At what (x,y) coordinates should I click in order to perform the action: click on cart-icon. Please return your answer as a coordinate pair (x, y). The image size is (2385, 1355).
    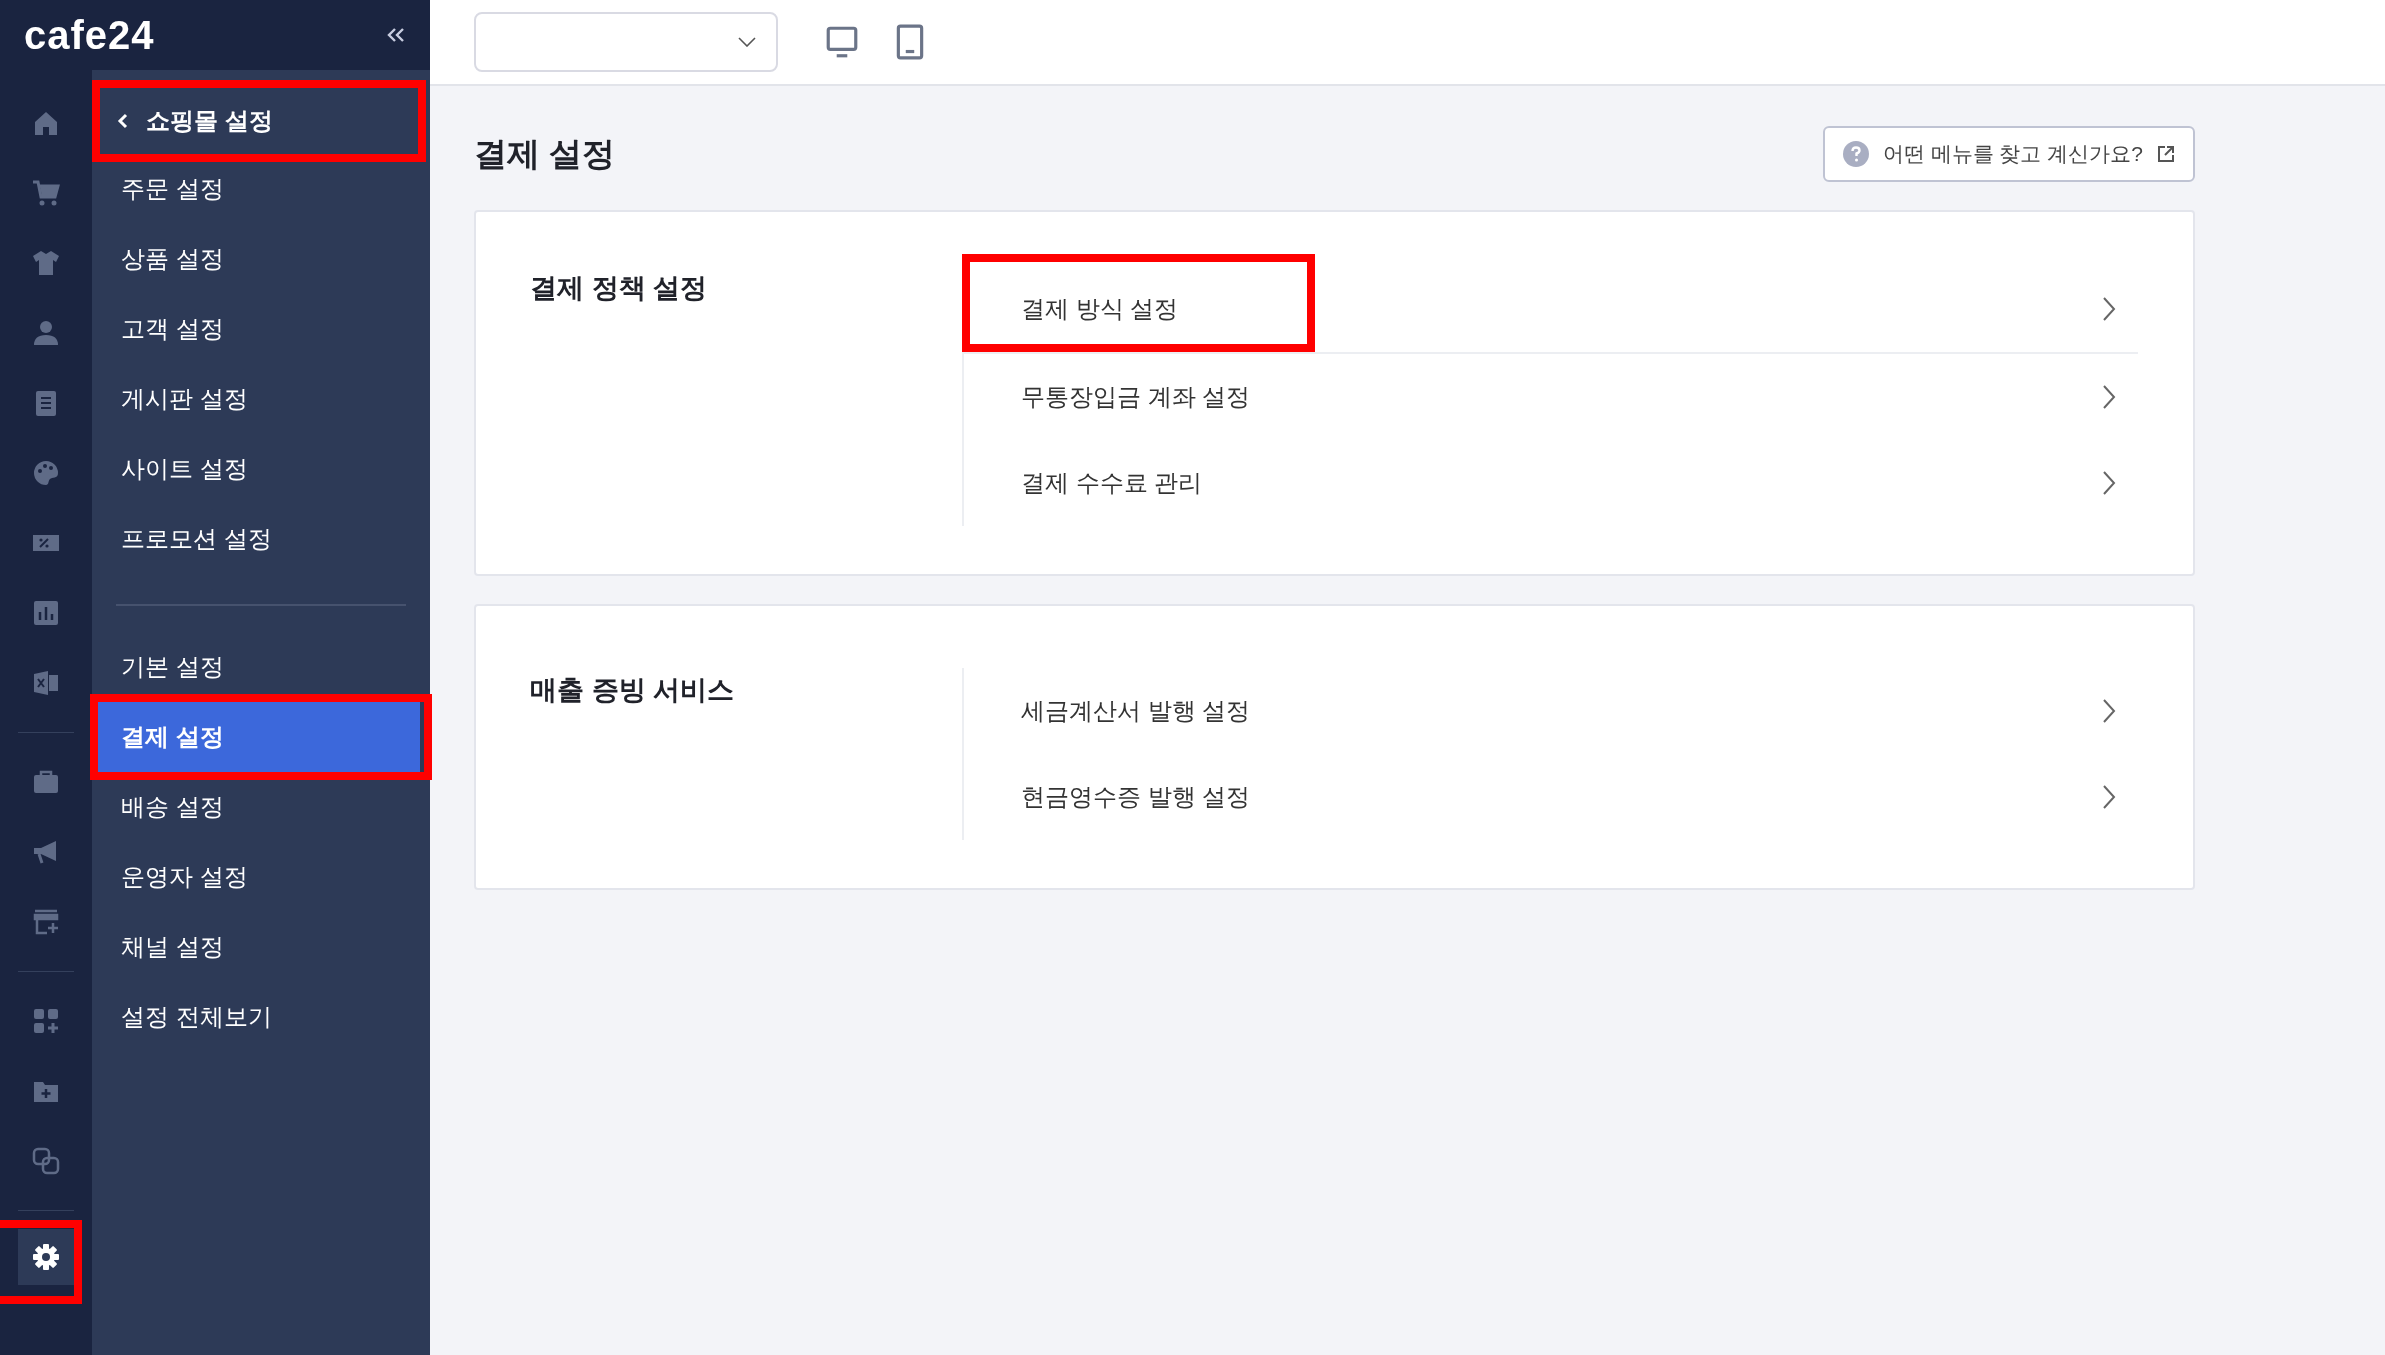
    Looking at the image, I should click on (46, 193).